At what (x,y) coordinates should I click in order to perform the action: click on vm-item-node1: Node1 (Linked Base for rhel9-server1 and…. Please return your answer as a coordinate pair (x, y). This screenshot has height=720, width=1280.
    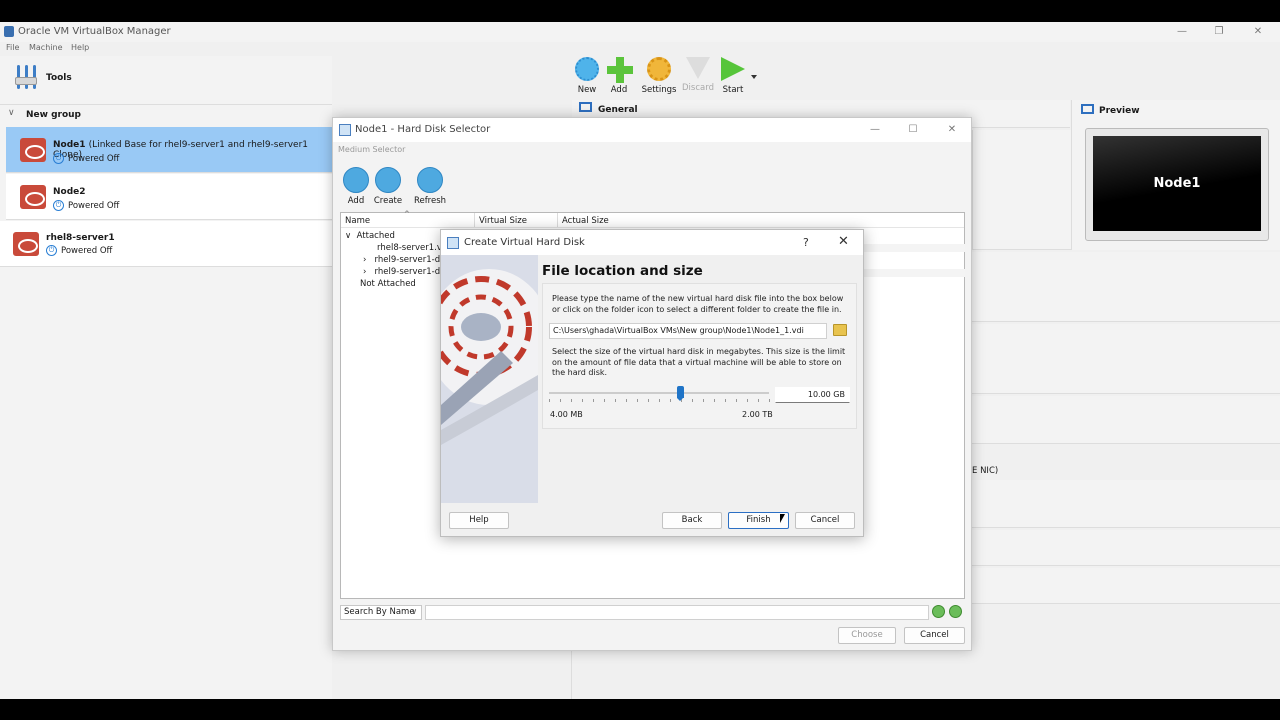
    Looking at the image, I should click on (169, 150).